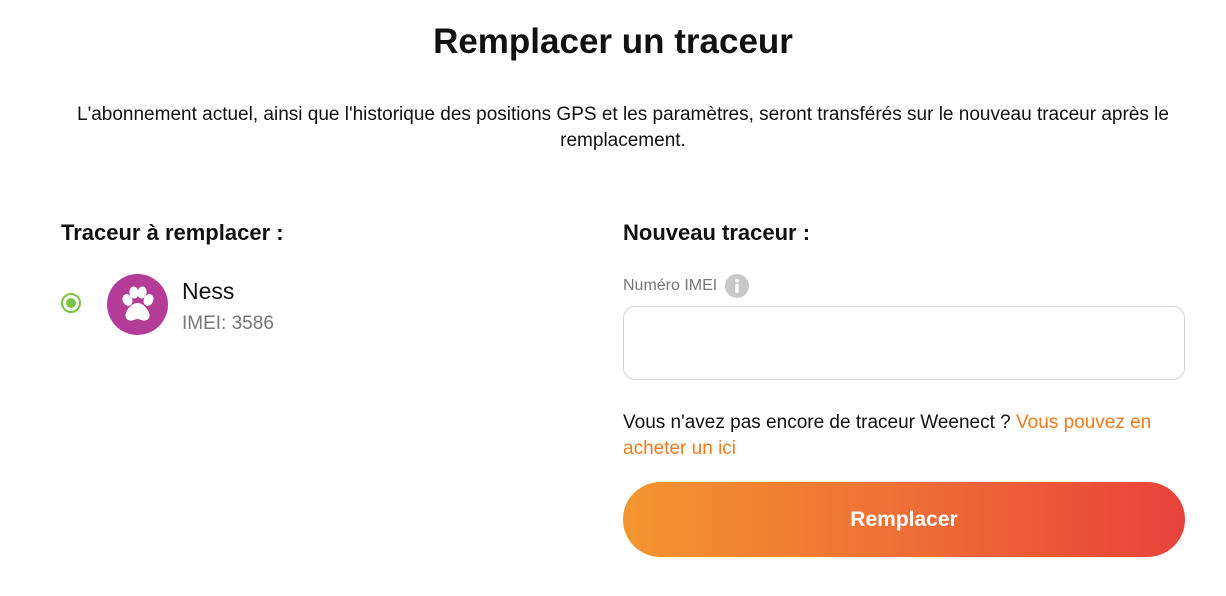  What do you see at coordinates (613, 41) in the screenshot?
I see `page-title: Remplacer un traceur` at bounding box center [613, 41].